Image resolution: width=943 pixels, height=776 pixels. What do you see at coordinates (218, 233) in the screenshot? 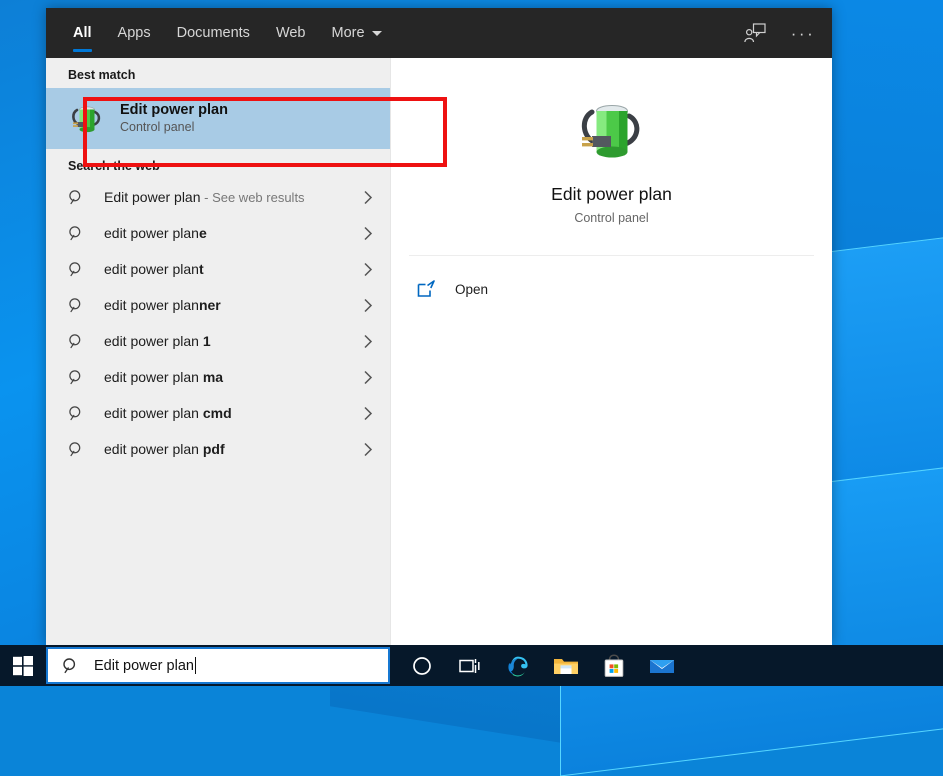
I see `web-suggestion-row: edit power plane` at bounding box center [218, 233].